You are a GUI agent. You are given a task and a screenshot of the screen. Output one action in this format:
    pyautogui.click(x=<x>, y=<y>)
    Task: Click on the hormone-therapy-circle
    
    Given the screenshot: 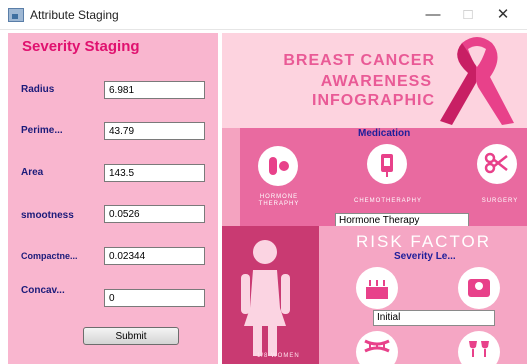 What is the action you would take?
    pyautogui.click(x=278, y=166)
    